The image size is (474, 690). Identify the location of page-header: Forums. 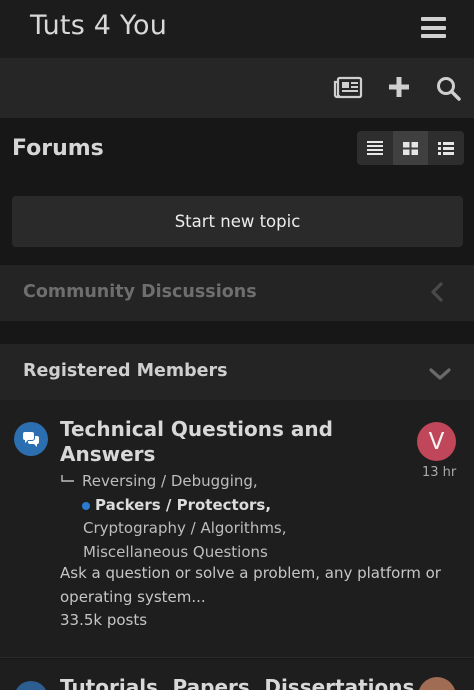
(237, 151).